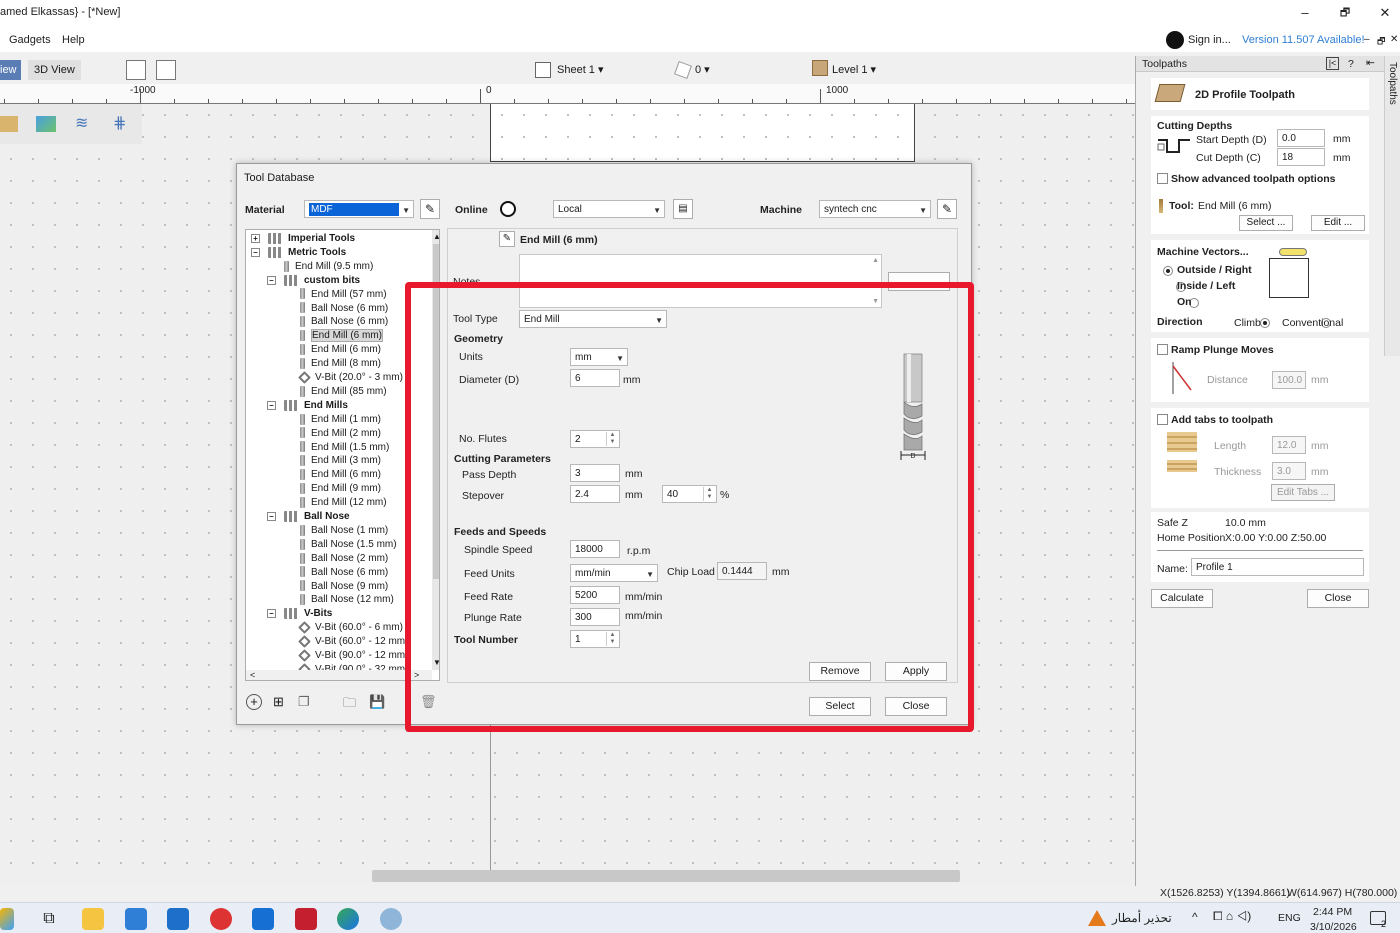  I want to click on minimize-button: –, so click(1305, 13).